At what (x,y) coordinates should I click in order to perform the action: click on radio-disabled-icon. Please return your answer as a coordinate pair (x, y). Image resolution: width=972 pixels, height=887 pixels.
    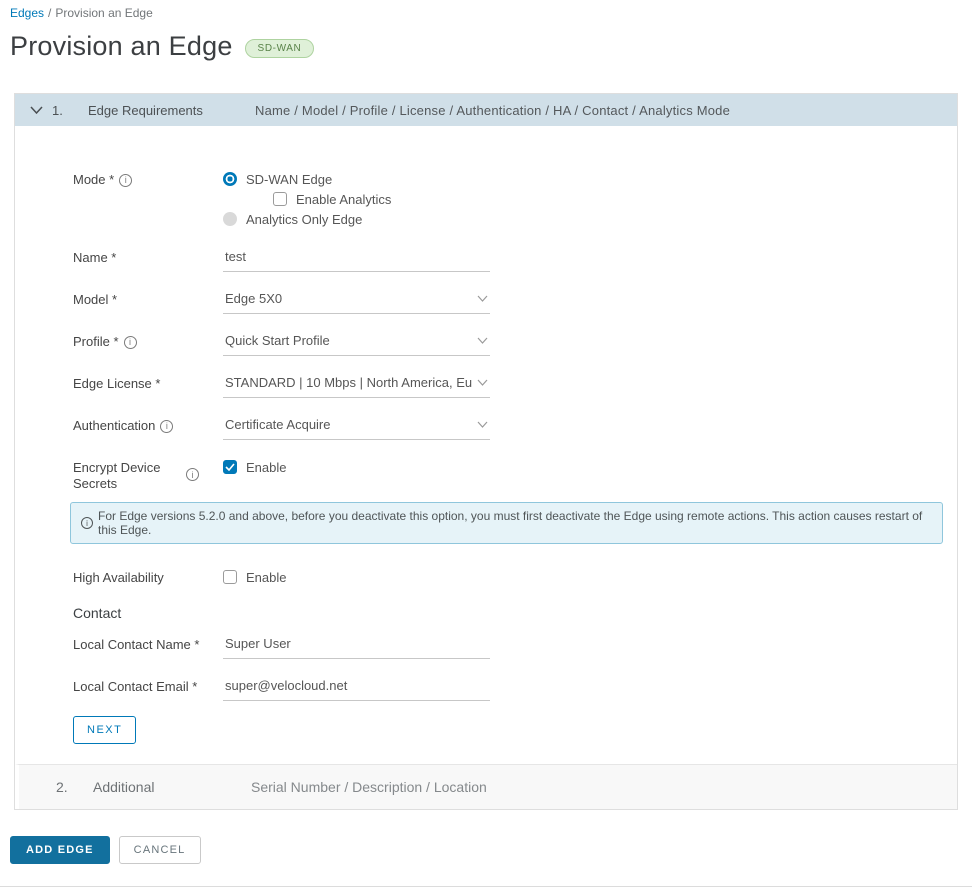
    Looking at the image, I should click on (230, 219).